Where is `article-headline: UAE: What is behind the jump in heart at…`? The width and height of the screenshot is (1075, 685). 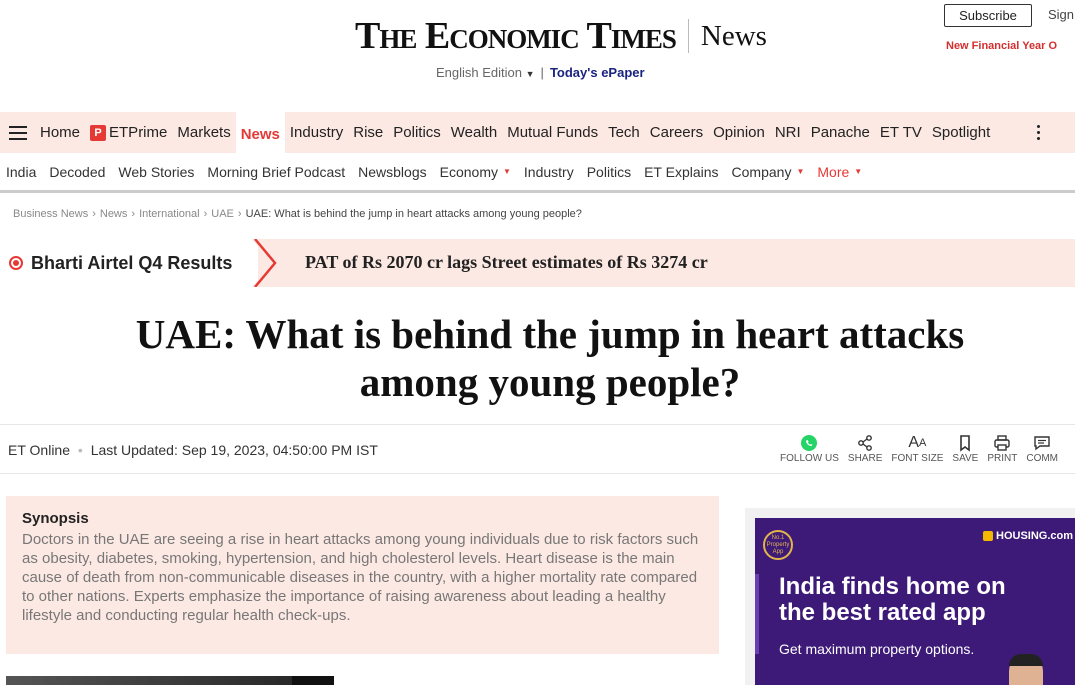
article-headline: UAE: What is behind the jump in heart at… is located at coordinates (550, 358).